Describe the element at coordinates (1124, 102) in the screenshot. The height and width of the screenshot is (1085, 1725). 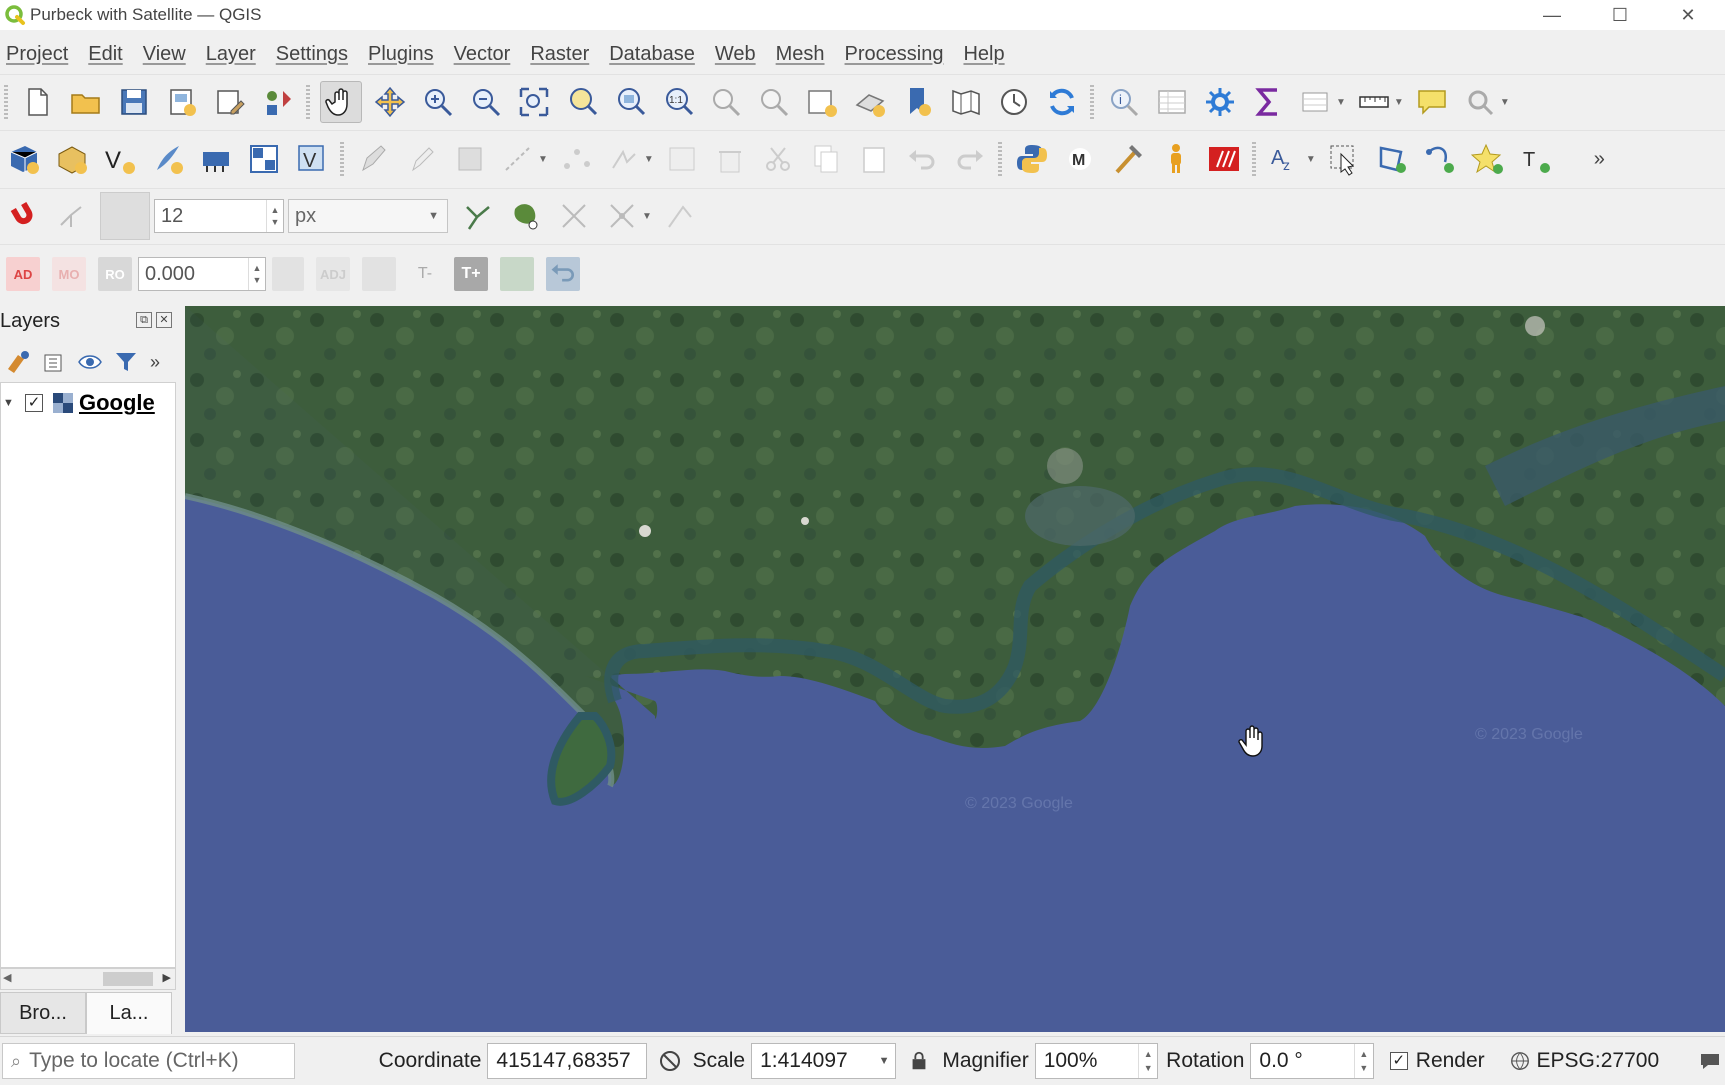
I see `identify-features-icon: i` at that location.